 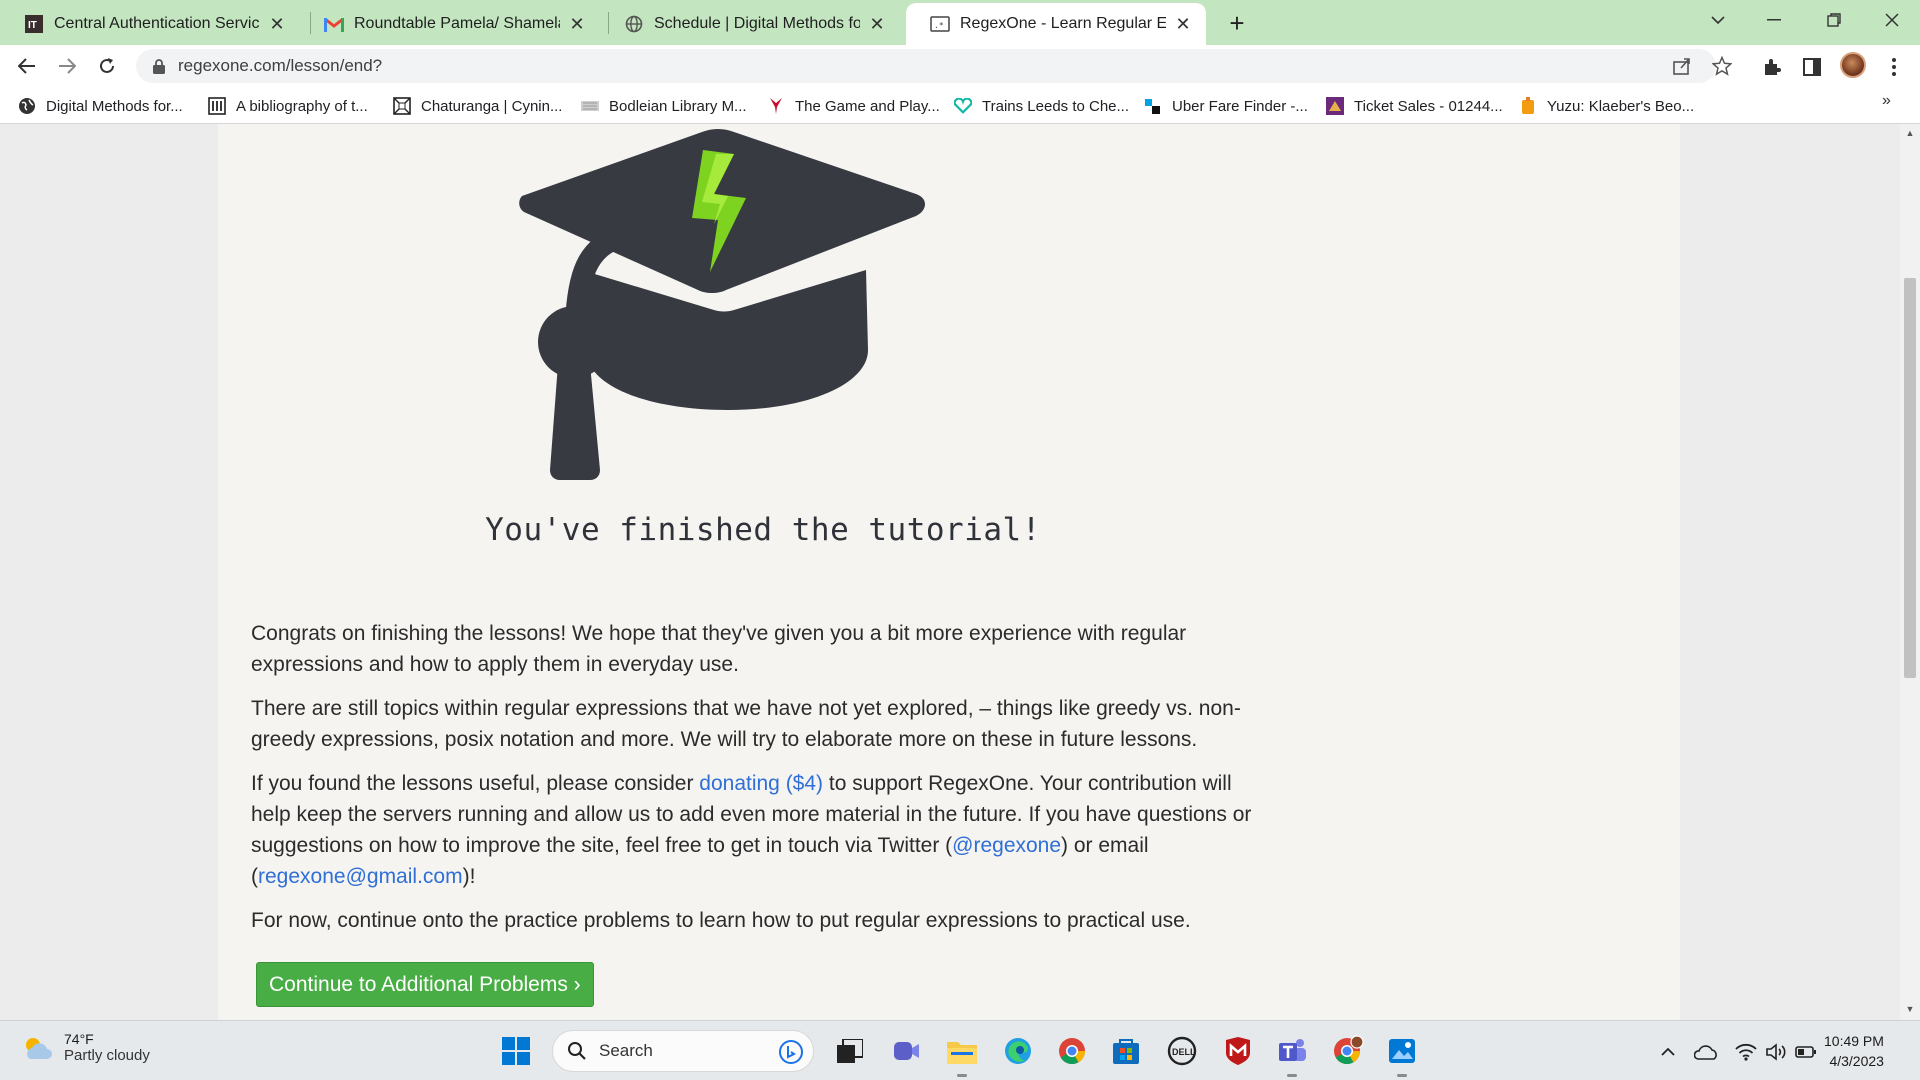 What do you see at coordinates (27, 66) in the screenshot?
I see `back-arrow-icon` at bounding box center [27, 66].